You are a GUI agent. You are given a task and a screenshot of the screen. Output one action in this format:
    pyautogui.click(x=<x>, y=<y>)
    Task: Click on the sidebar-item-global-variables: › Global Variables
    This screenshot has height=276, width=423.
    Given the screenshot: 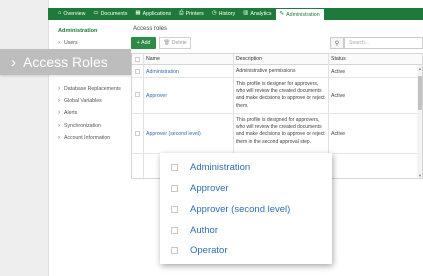 What is the action you would take?
    pyautogui.click(x=80, y=101)
    